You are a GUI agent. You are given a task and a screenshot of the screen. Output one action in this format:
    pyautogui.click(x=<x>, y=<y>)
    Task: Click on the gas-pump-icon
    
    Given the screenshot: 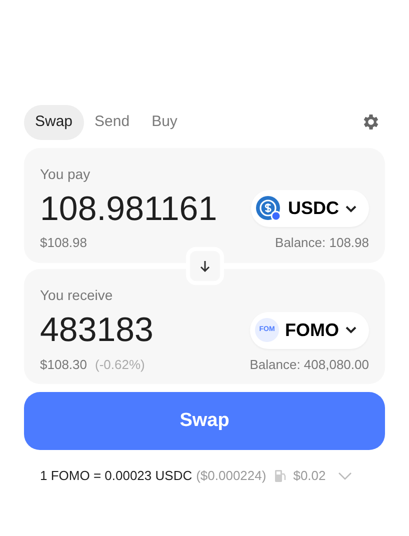 What is the action you would take?
    pyautogui.click(x=281, y=475)
    